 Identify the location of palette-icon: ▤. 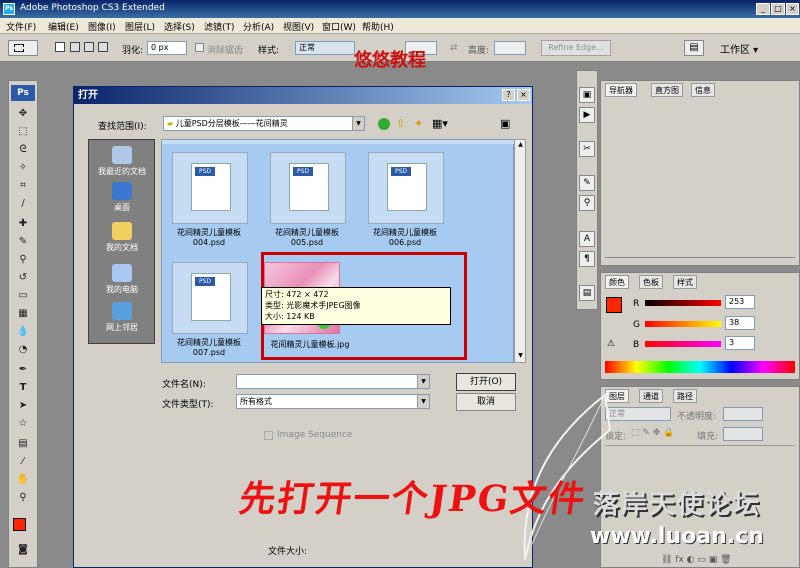
(694, 48).